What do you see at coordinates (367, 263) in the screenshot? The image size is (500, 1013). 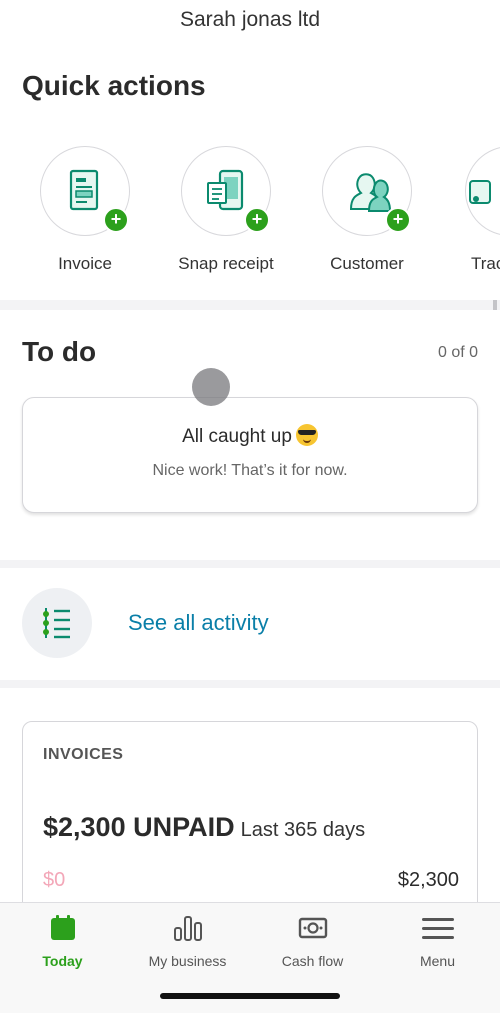 I see `quick-action-label: Customer` at bounding box center [367, 263].